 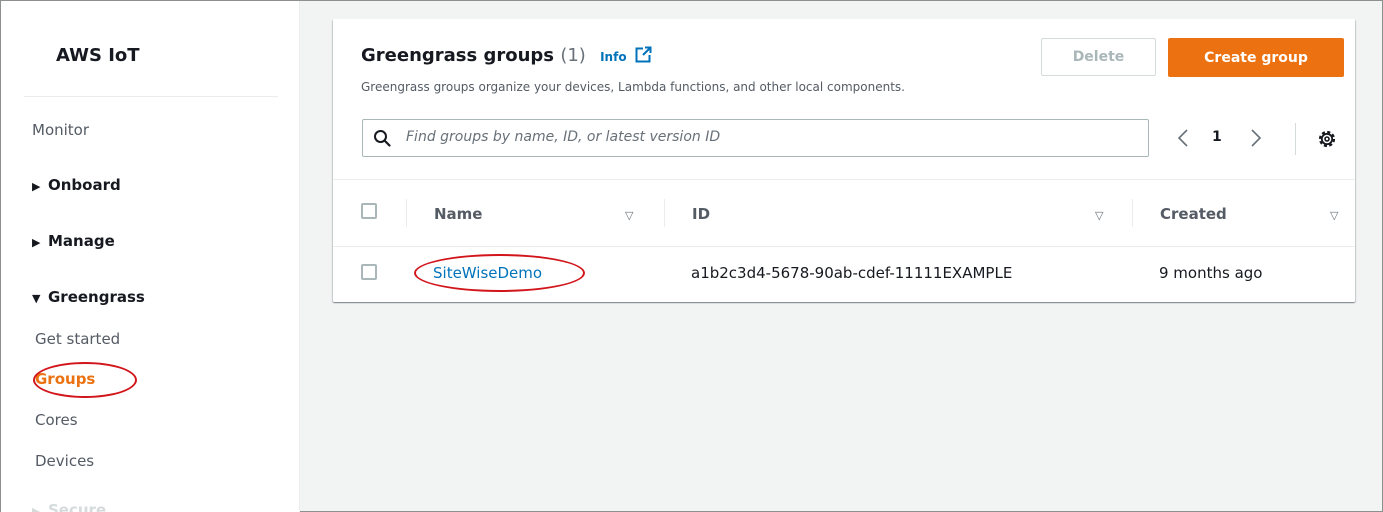 I want to click on row-checkbox, so click(x=369, y=272).